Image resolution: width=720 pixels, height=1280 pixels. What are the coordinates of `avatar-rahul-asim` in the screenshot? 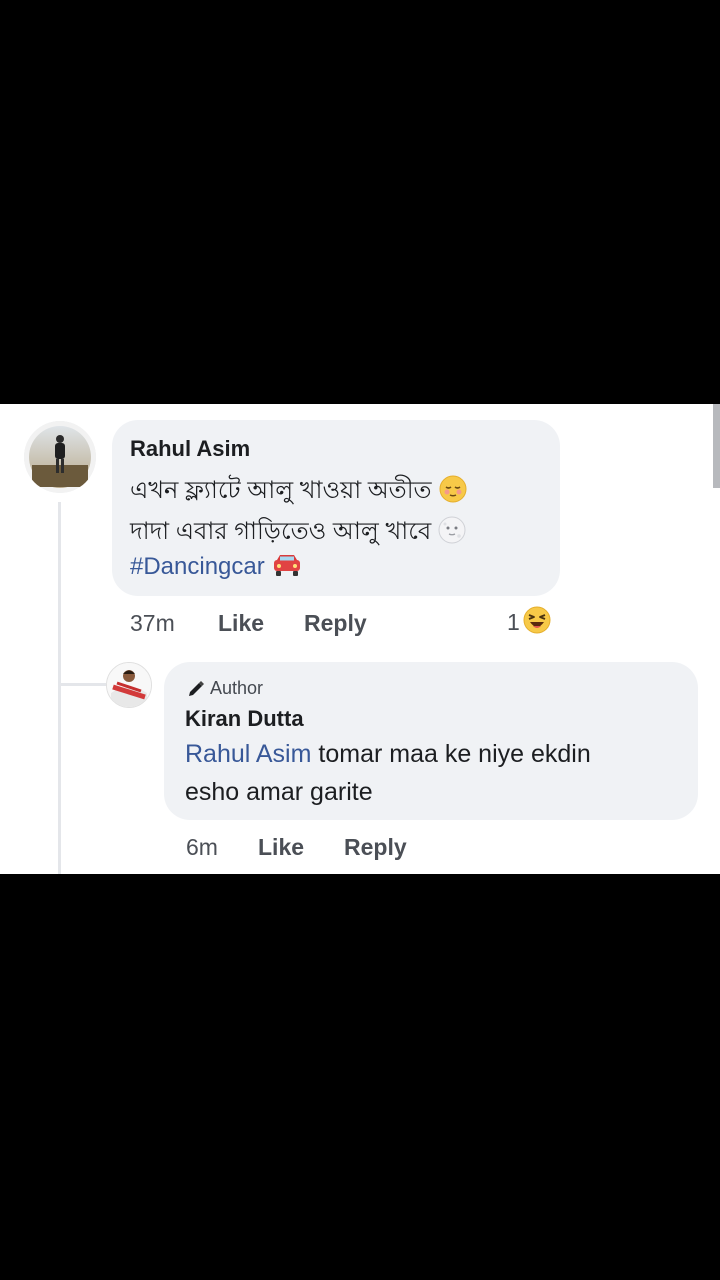 It's located at (60, 457).